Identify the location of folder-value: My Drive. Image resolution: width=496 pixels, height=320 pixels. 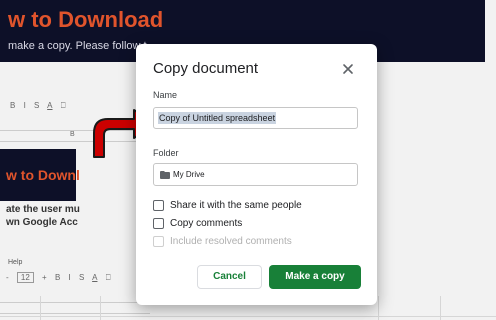
(189, 174).